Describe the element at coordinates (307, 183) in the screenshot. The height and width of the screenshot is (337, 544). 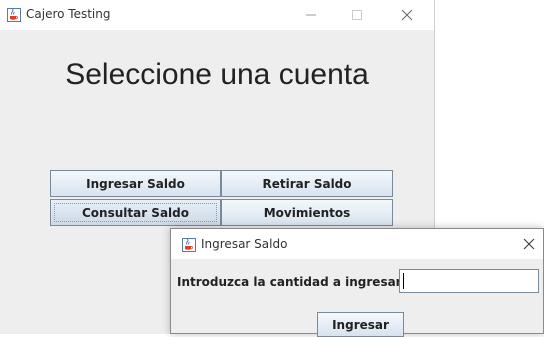
I see `retirar-saldo-button: Retirar Saldo` at that location.